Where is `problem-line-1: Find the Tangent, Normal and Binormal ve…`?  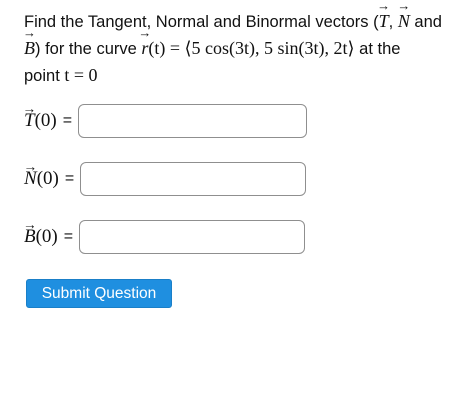
problem-line-1: Find the Tangent, Normal and Binormal ve… is located at coordinates (239, 21).